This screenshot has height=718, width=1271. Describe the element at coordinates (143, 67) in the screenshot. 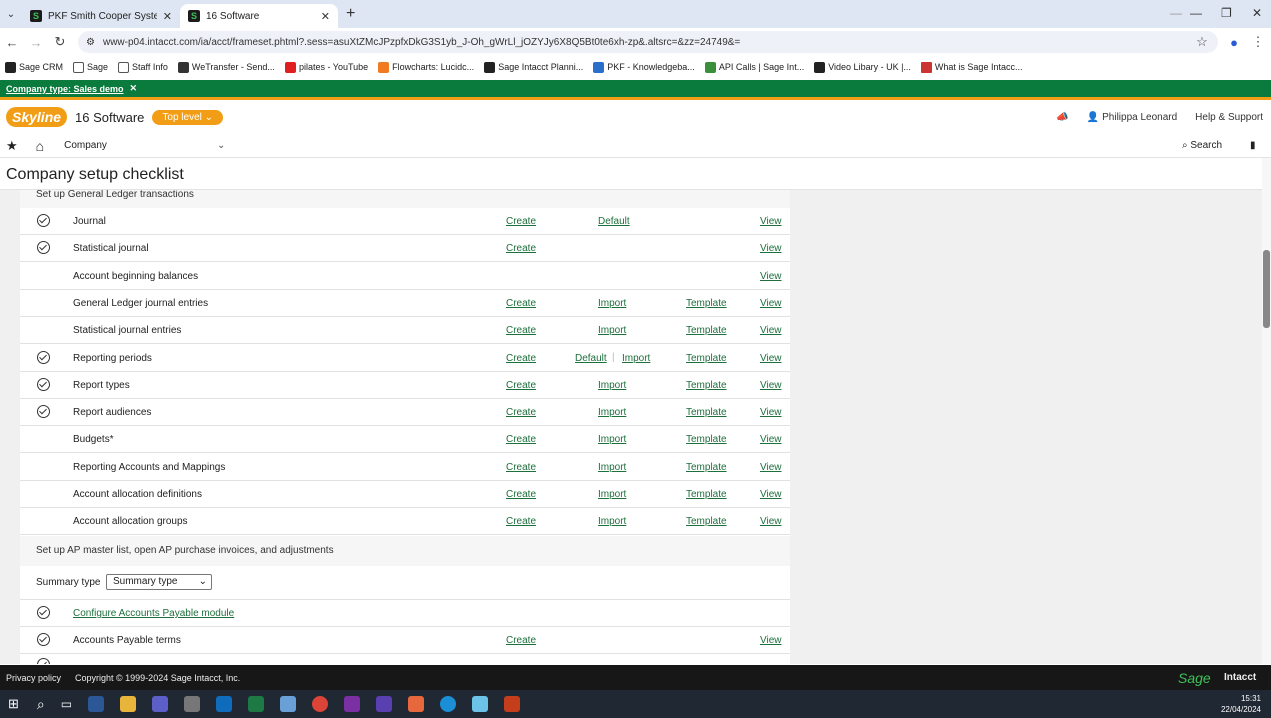

I see `bookmark-staff-info: Staff Info` at that location.